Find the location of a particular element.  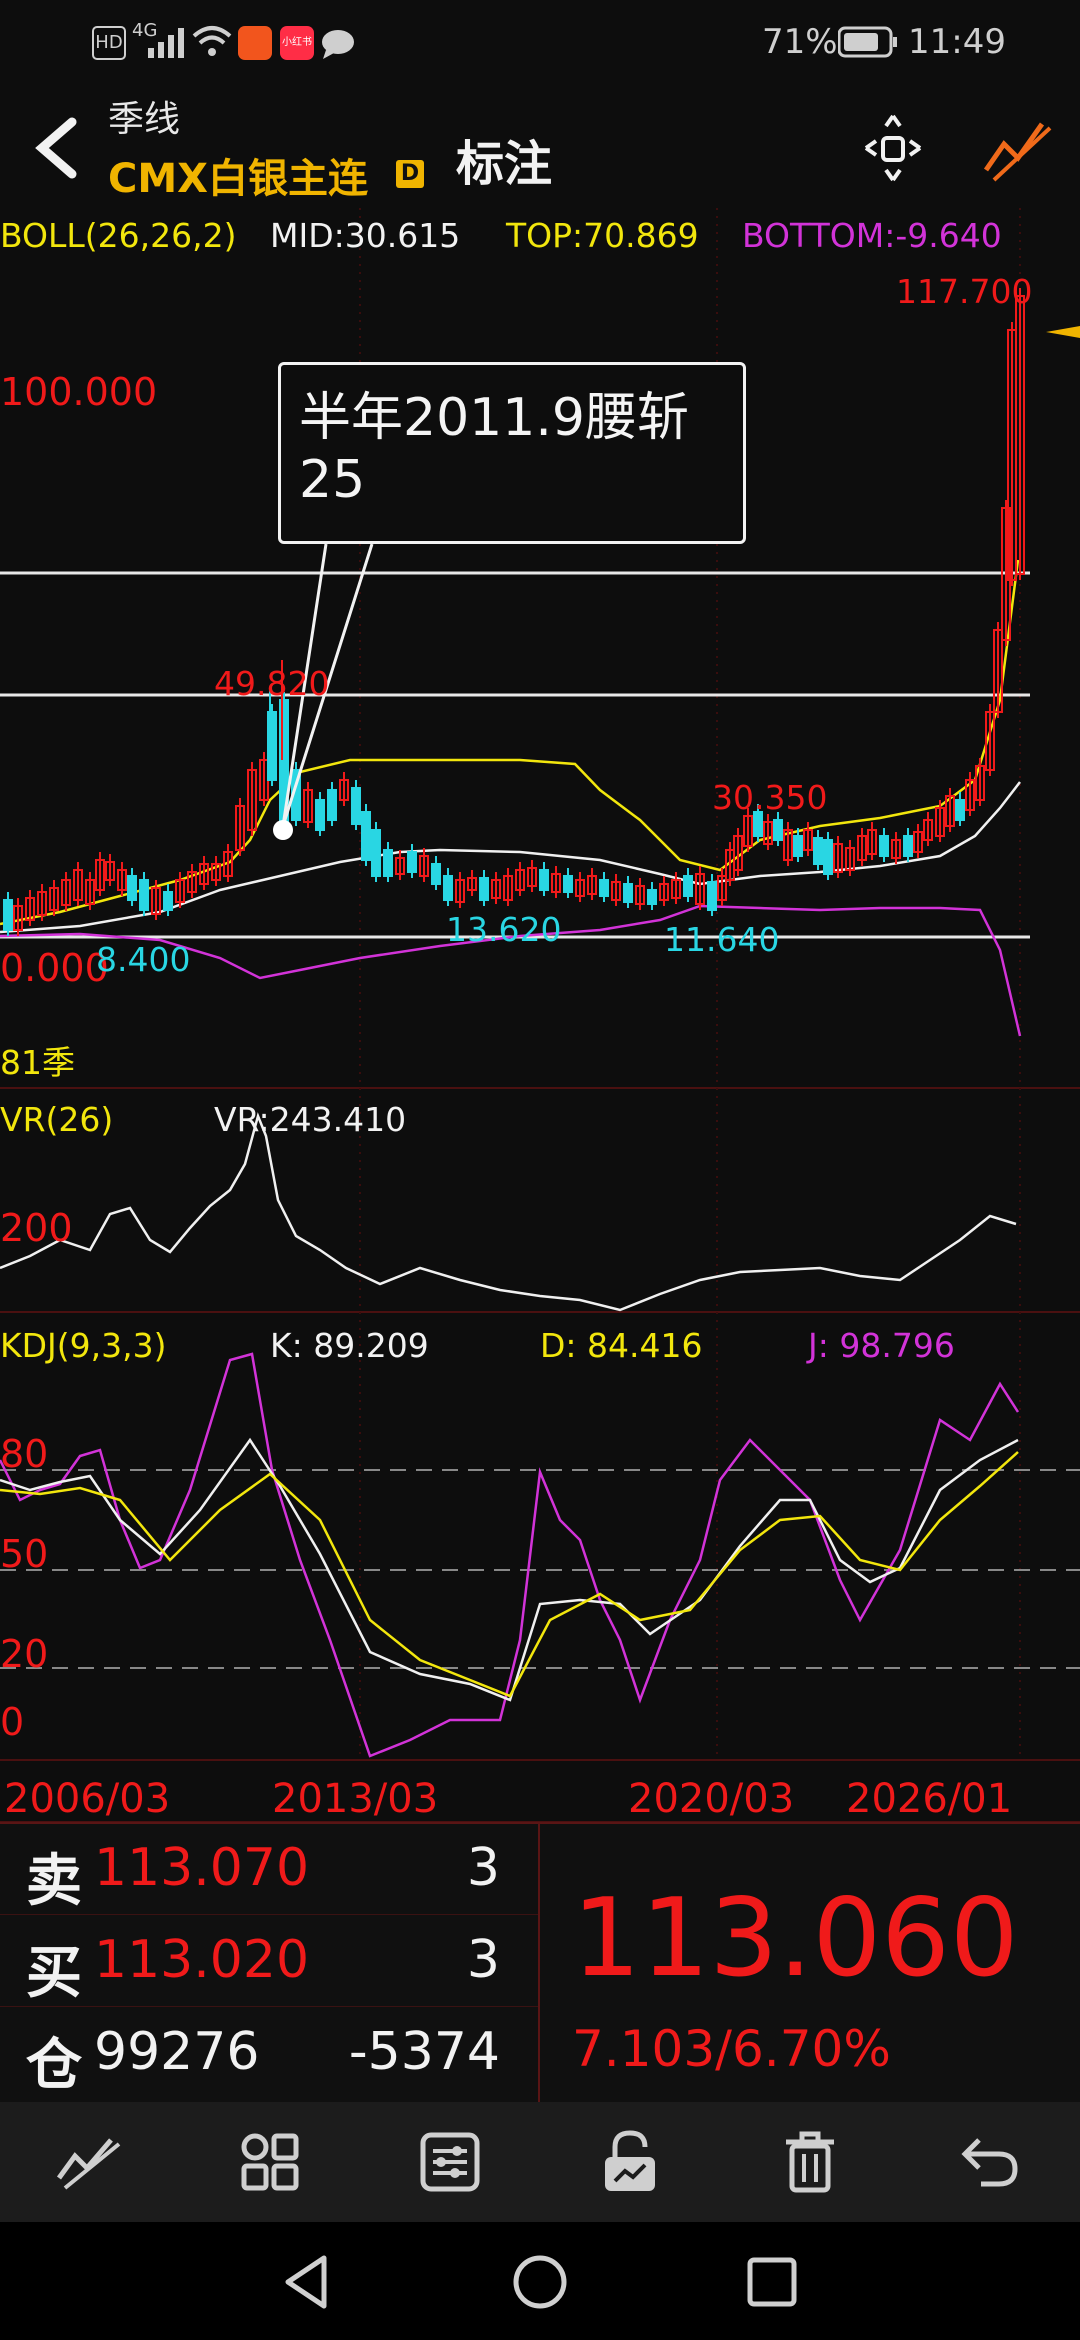

kdj-y-20: 20 is located at coordinates (24, 1654).